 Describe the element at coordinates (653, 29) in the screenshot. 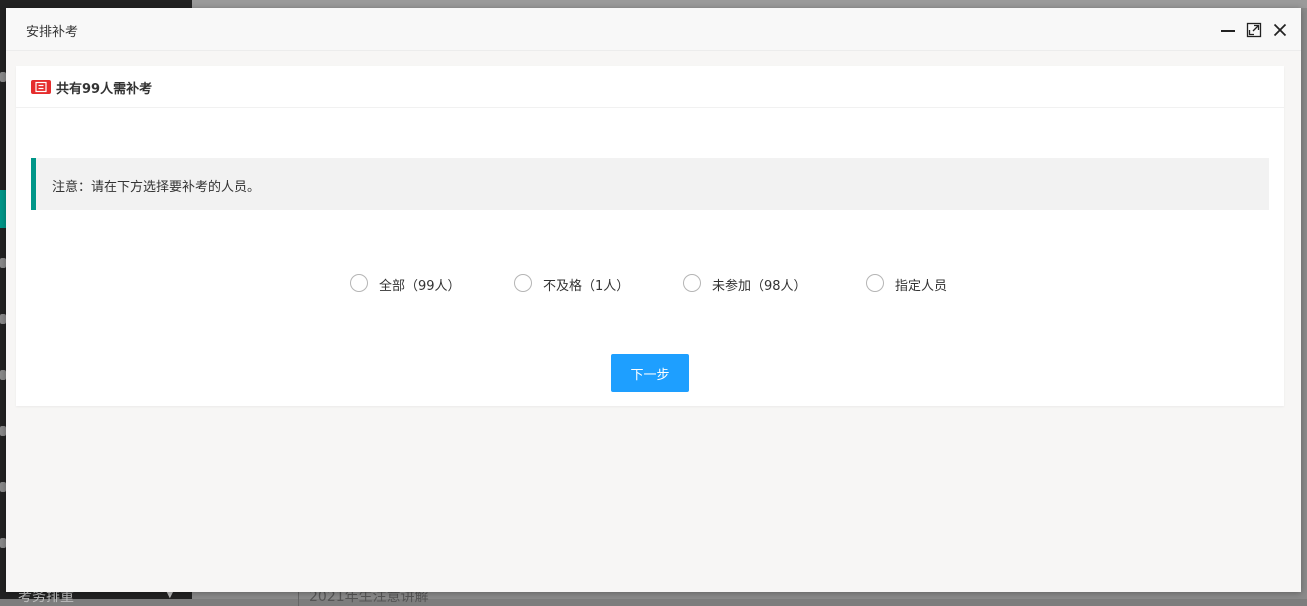

I see `dialog-header: 安排补考` at that location.